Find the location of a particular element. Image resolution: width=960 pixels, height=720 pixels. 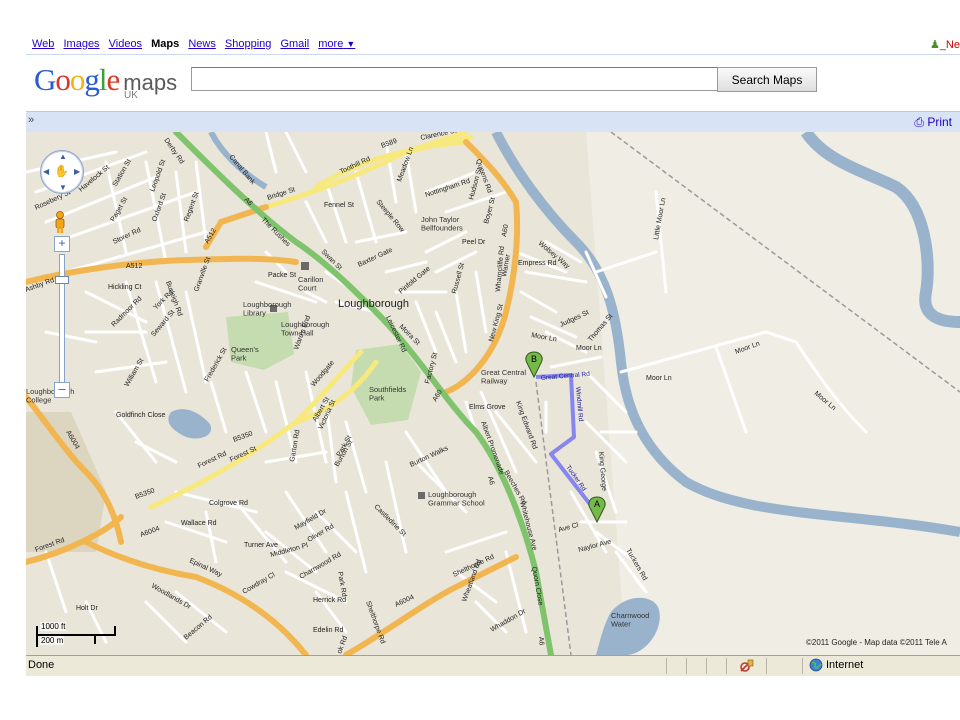

map-toolbar: » ⎙ Print is located at coordinates (493, 122).